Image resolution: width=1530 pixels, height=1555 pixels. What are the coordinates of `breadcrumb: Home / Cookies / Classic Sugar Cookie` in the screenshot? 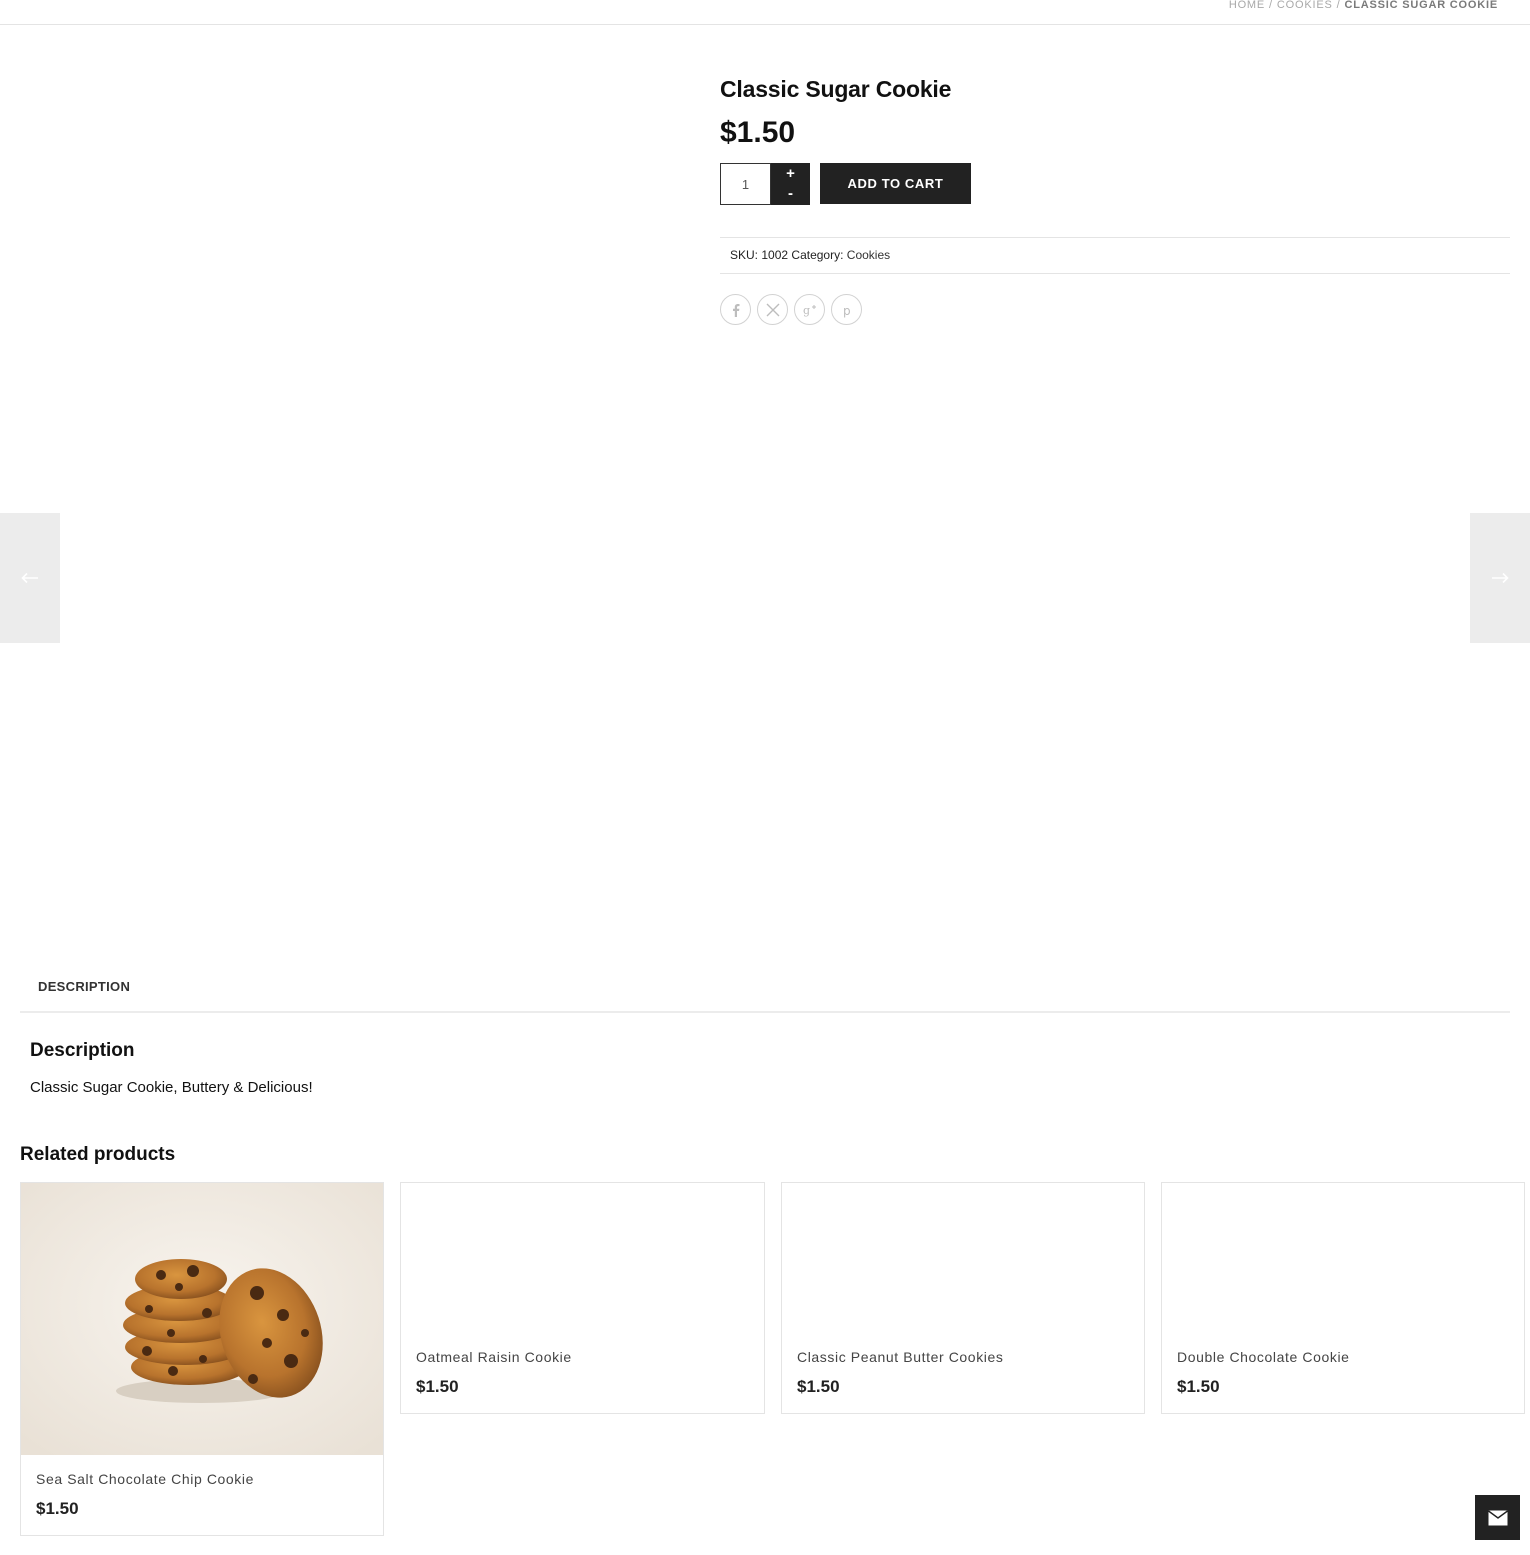 It's located at (1363, 5).